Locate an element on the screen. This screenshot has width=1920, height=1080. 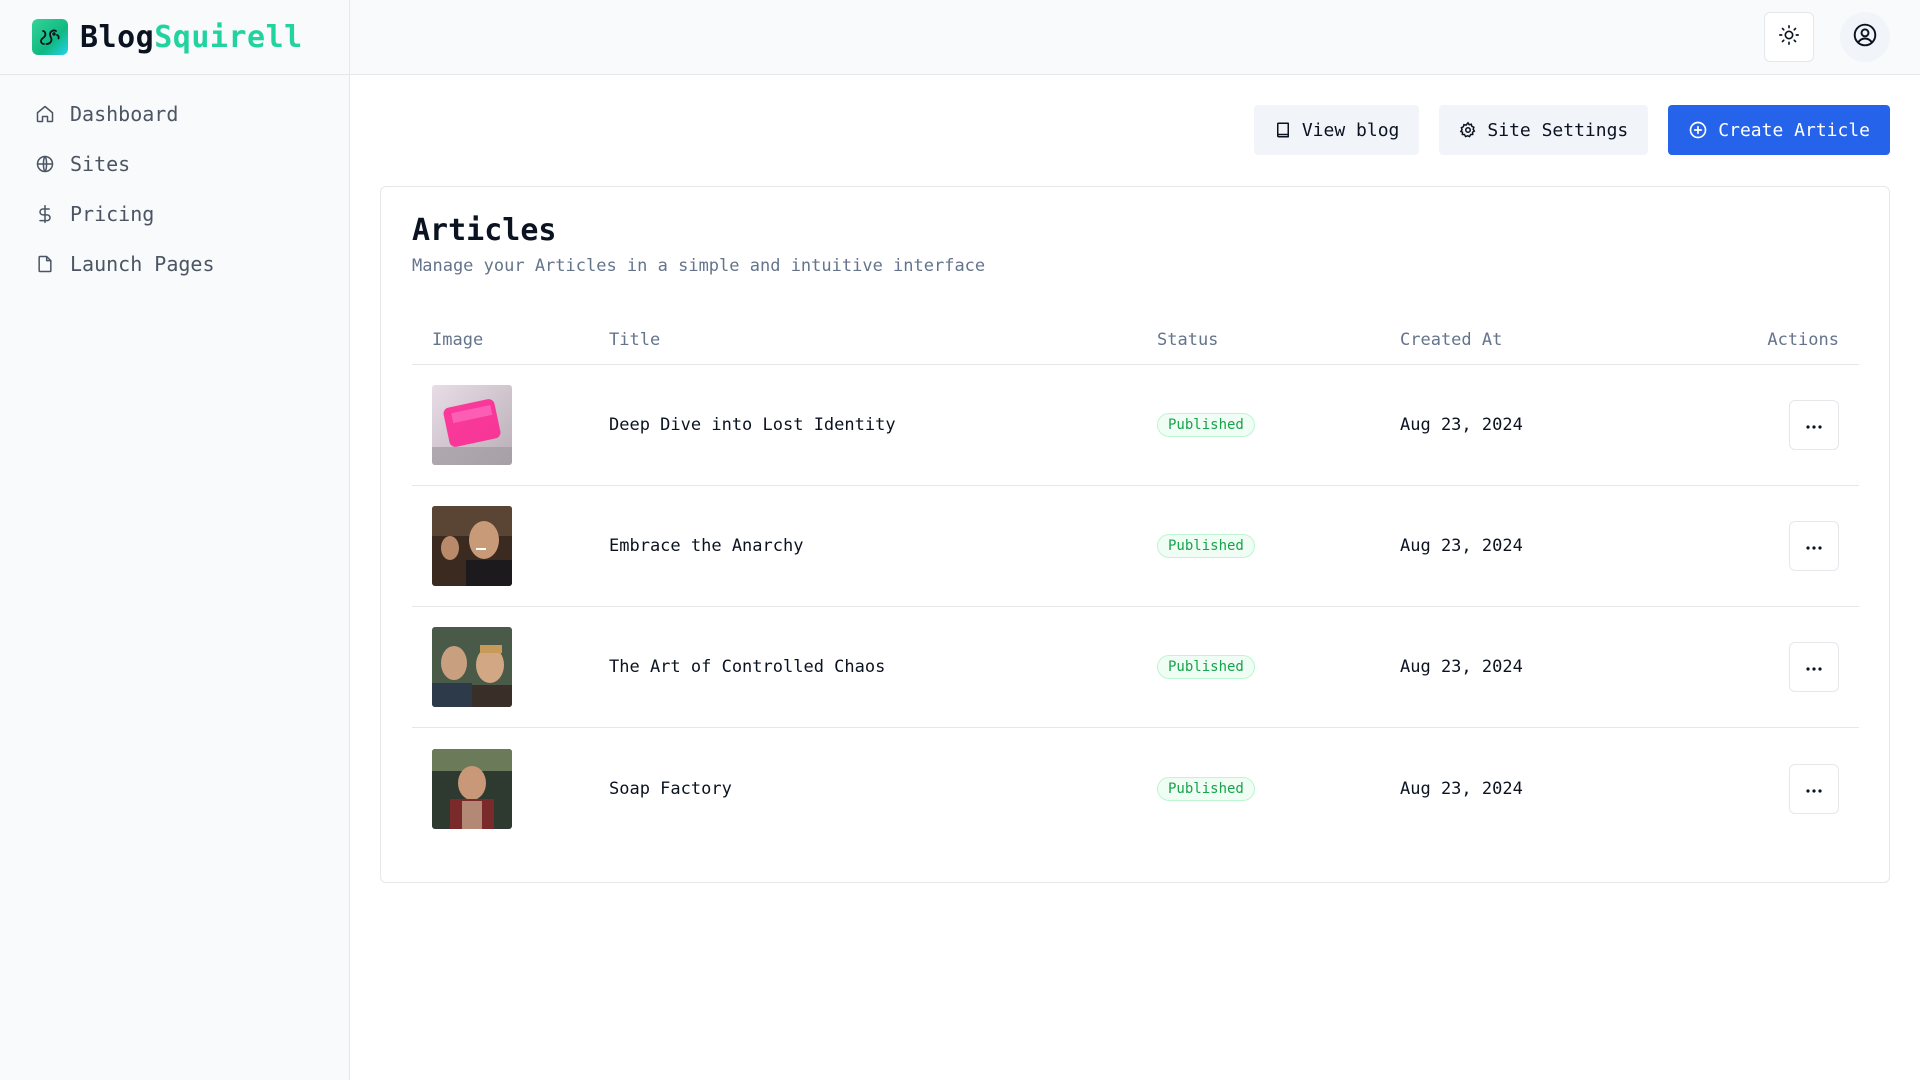
sidebar-item-label: Sites is located at coordinates (100, 164).